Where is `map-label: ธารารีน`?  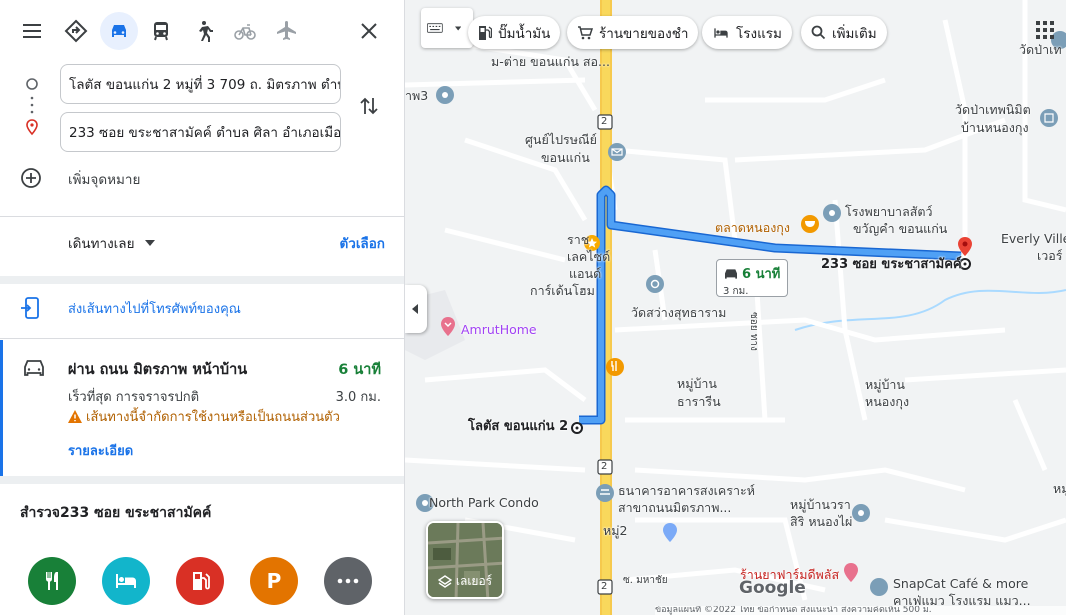 map-label: ธารารีน is located at coordinates (699, 401).